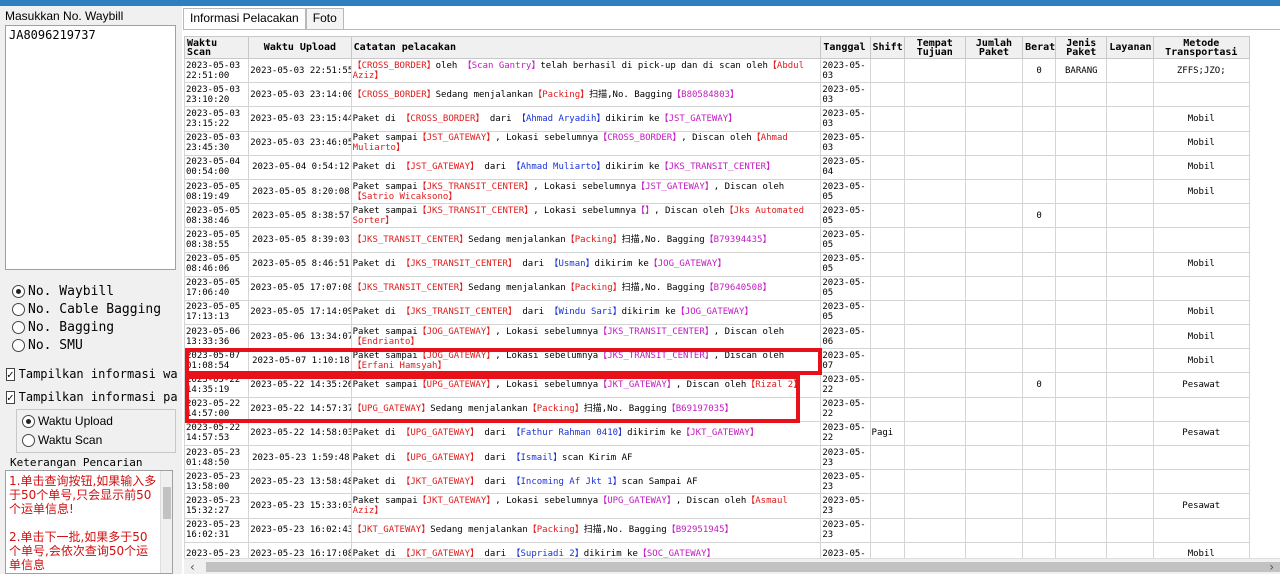  Describe the element at coordinates (98, 374) in the screenshot. I see `checkbox-label: Tampilkan informasi way` at that location.